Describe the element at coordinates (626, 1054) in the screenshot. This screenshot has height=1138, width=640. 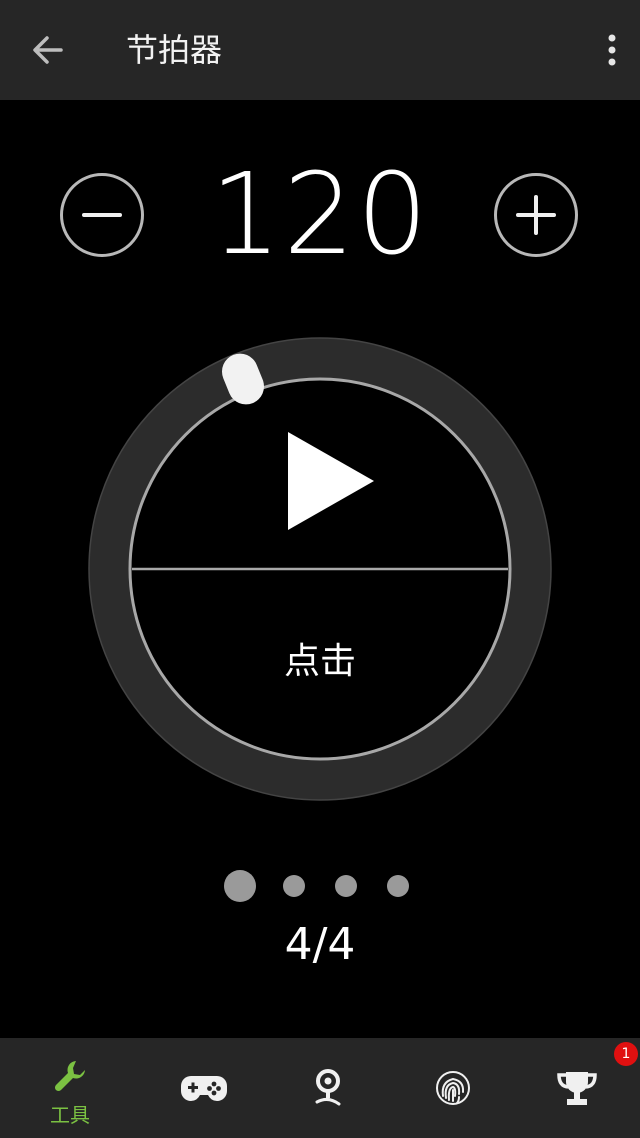
I see `trophy-notification-badge: 1` at that location.